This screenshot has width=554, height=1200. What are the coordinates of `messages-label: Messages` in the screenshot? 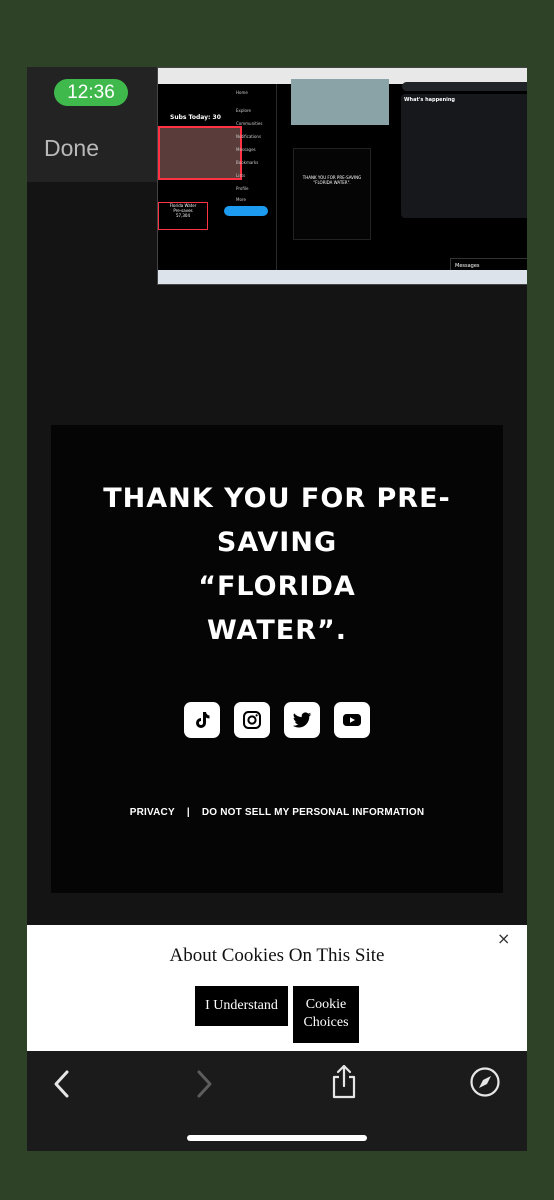 It's located at (467, 266).